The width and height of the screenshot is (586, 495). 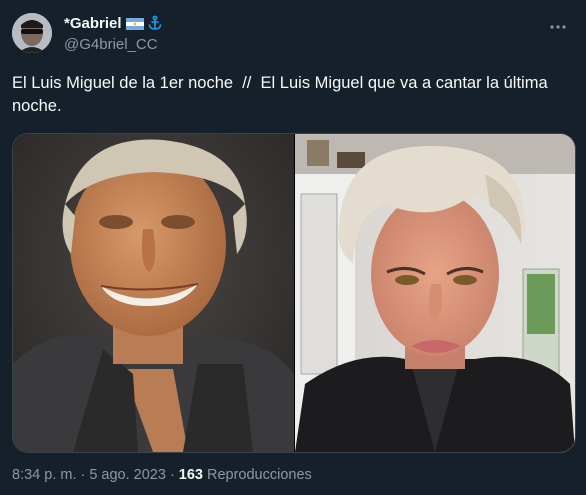 What do you see at coordinates (113, 44) in the screenshot?
I see `user-handle: @G4briel_CC` at bounding box center [113, 44].